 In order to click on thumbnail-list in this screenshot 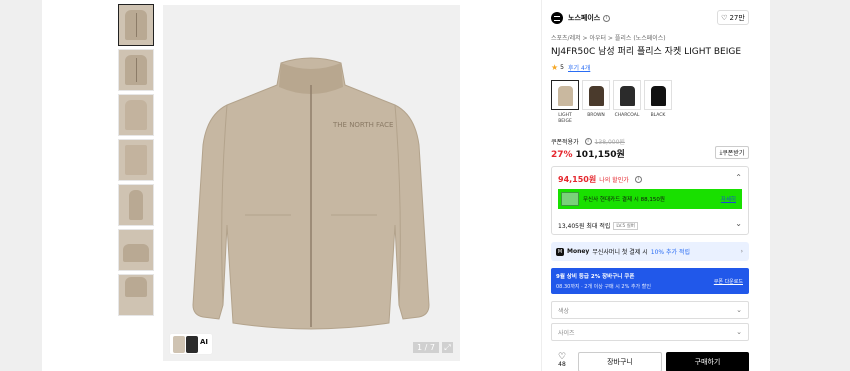, I will do `click(137, 161)`.